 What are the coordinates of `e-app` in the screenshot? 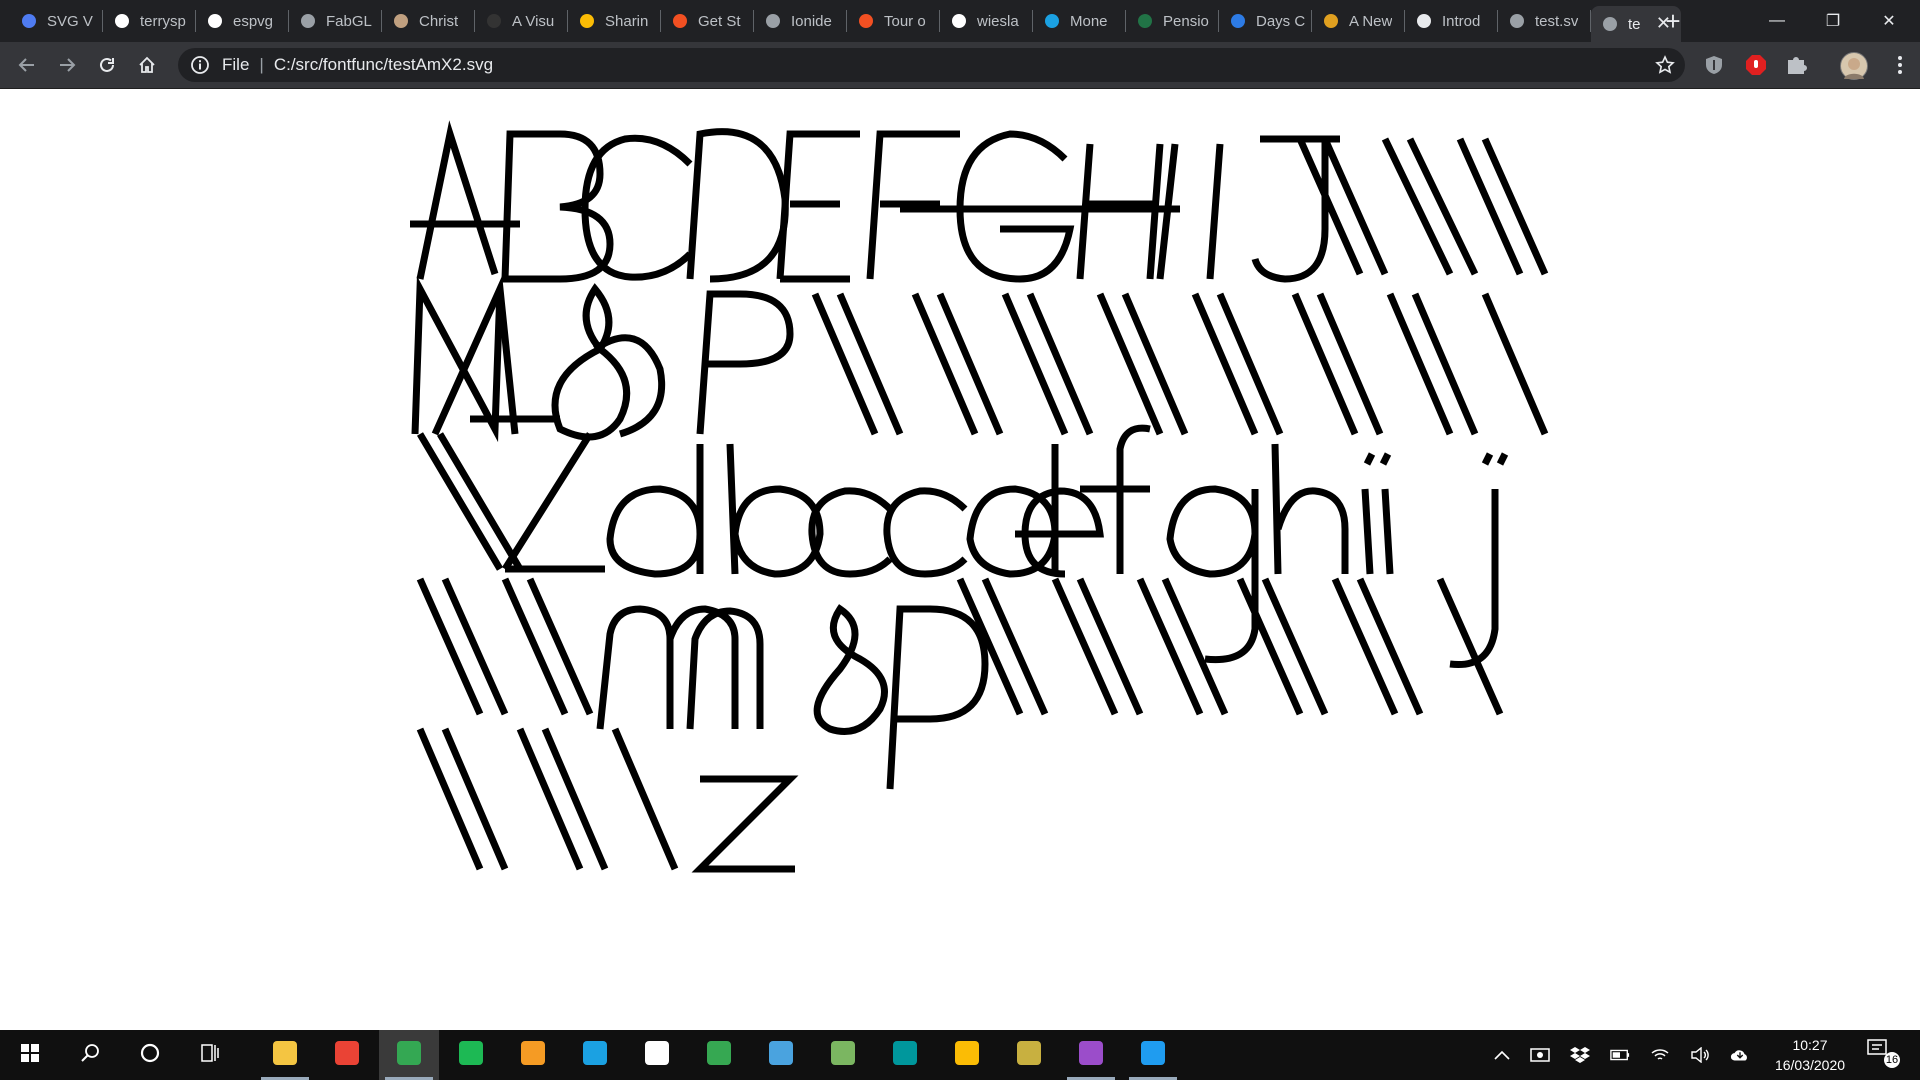 It's located at (781, 1055).